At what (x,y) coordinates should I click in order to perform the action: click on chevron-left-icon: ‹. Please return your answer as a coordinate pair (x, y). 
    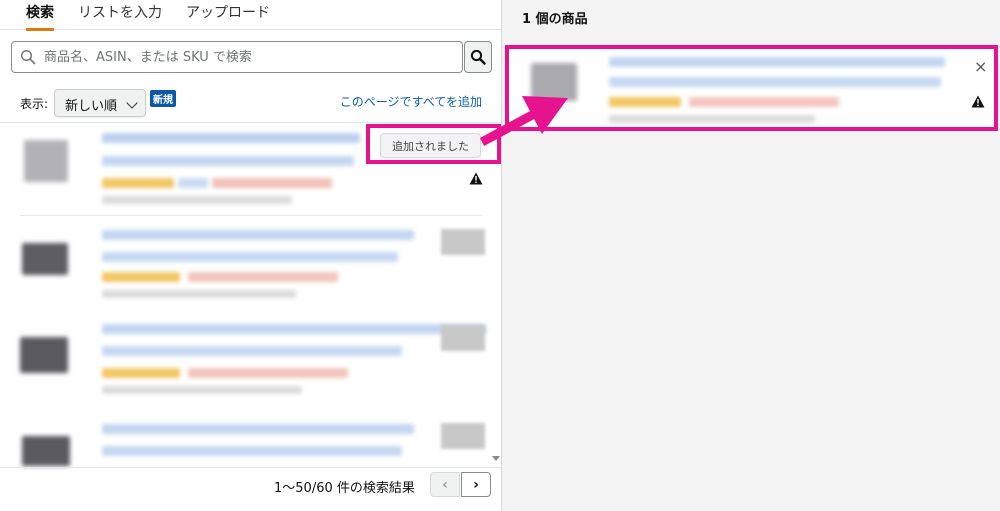
    Looking at the image, I should click on (445, 484).